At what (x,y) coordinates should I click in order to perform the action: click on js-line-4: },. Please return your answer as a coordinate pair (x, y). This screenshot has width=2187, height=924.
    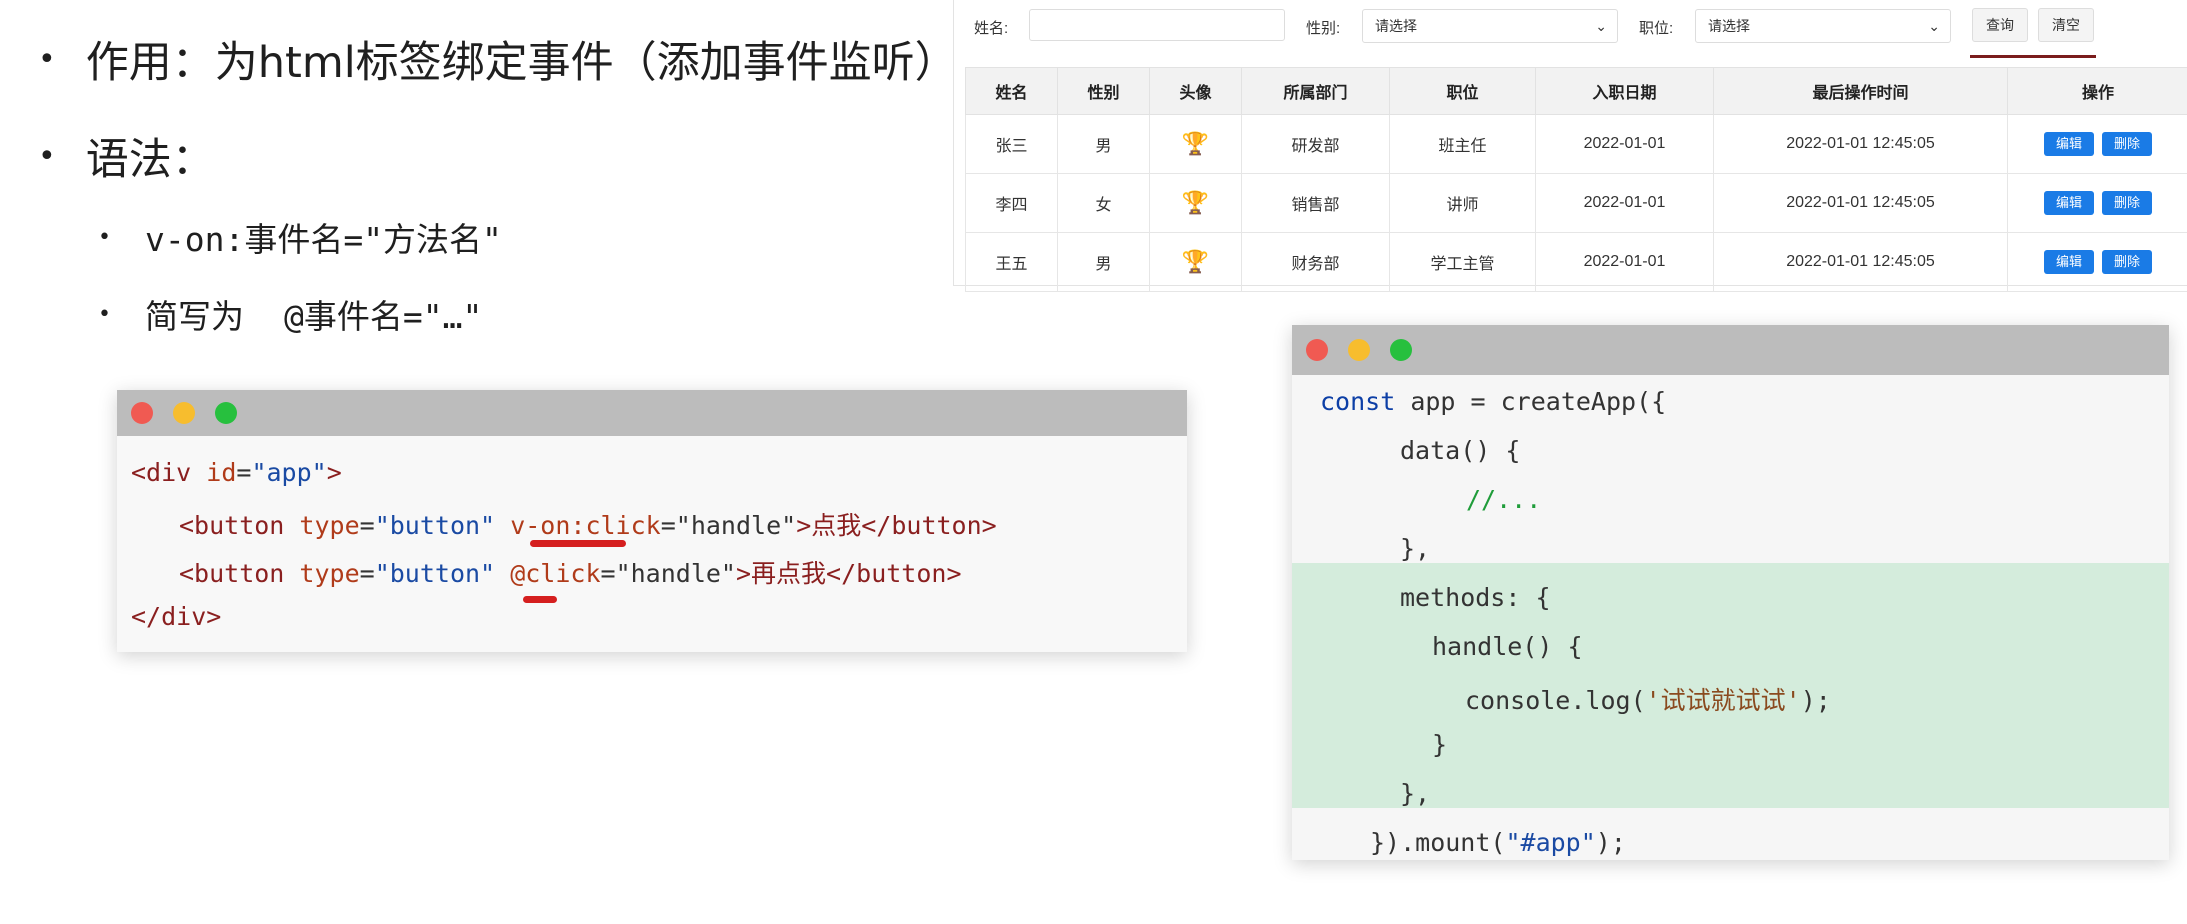
    Looking at the image, I should click on (1415, 548).